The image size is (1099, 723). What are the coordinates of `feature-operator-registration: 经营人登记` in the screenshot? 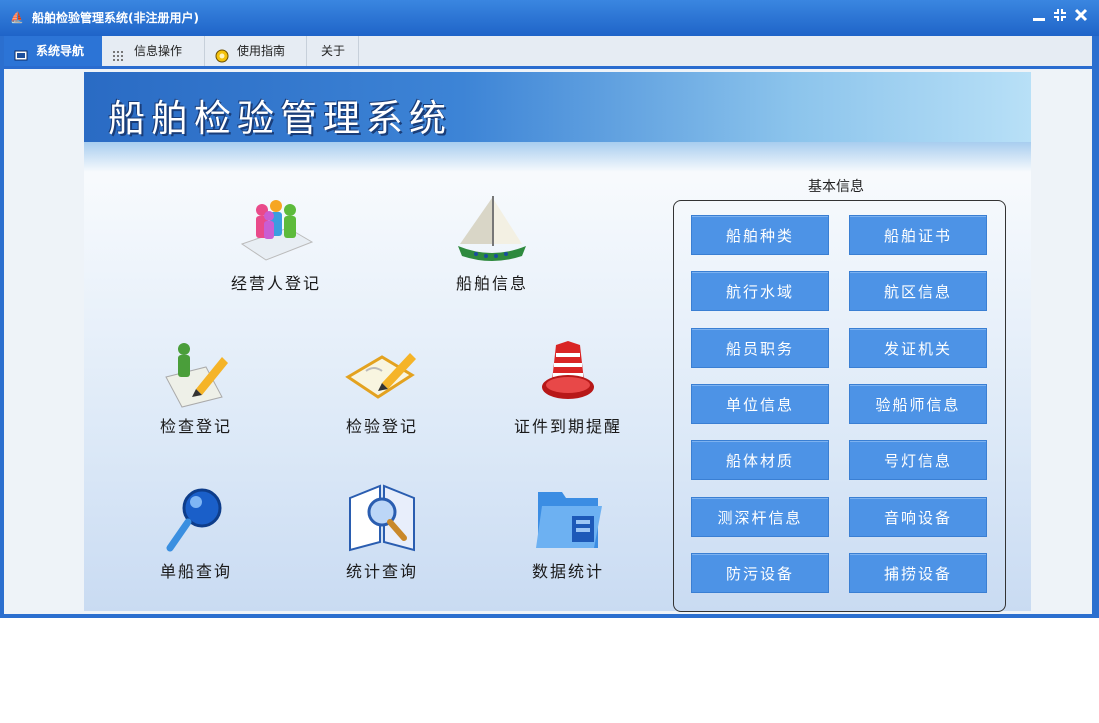 It's located at (276, 244).